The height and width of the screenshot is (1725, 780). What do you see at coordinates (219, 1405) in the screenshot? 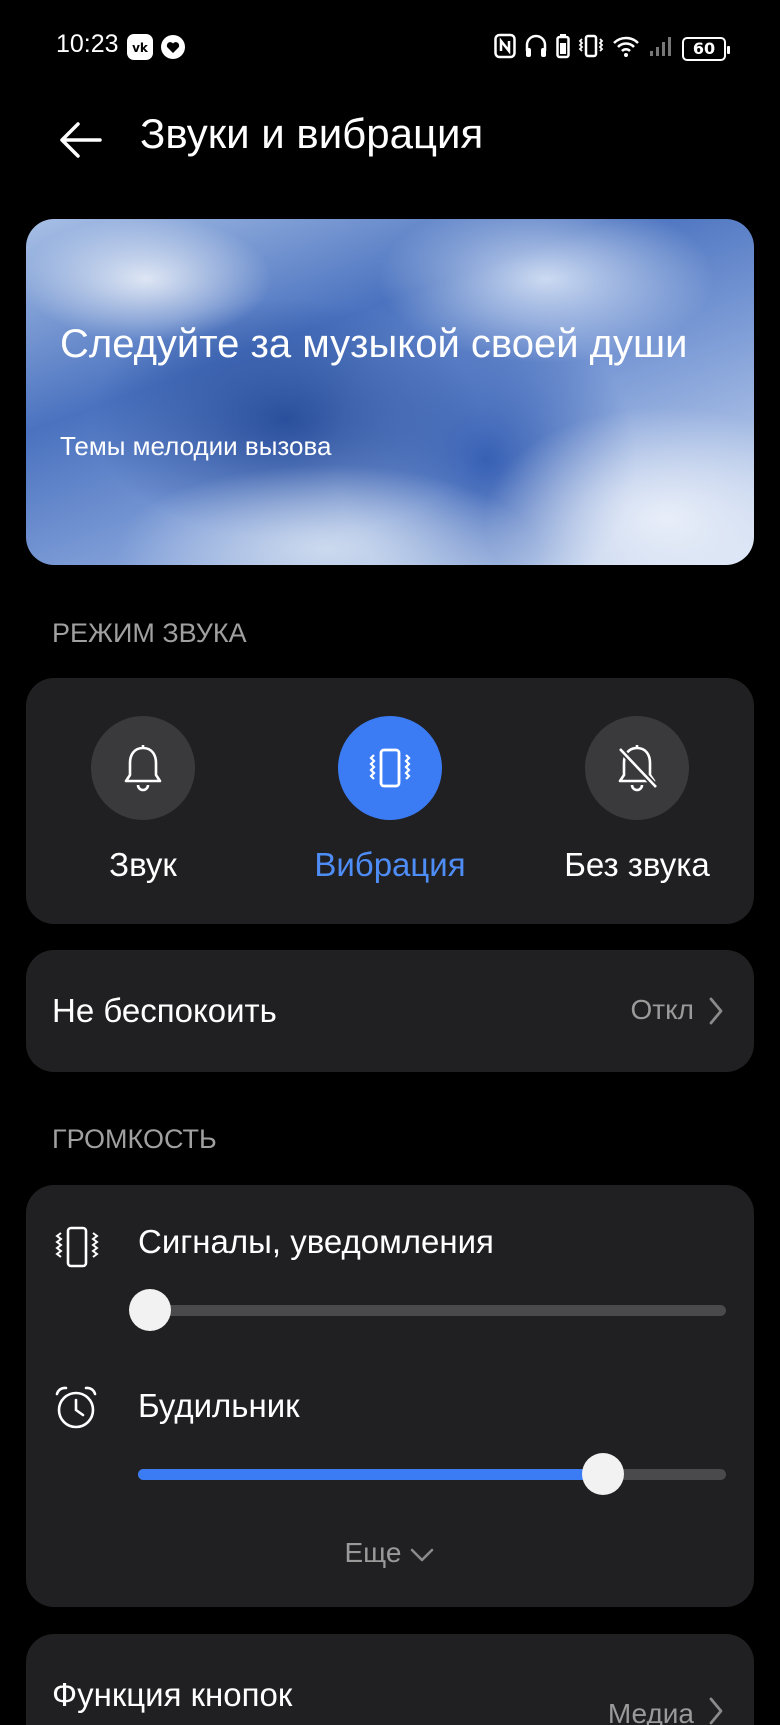
I see `alarm-volume-label: Будильник` at bounding box center [219, 1405].